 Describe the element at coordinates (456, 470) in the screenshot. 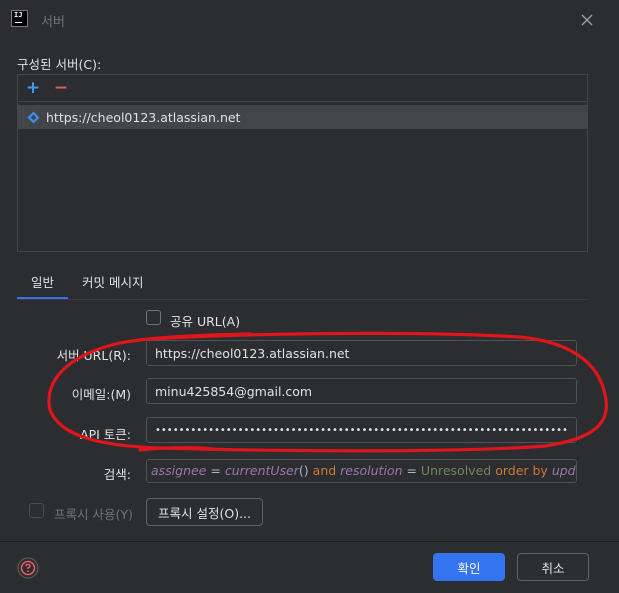

I see `query-value: Unresolved` at that location.